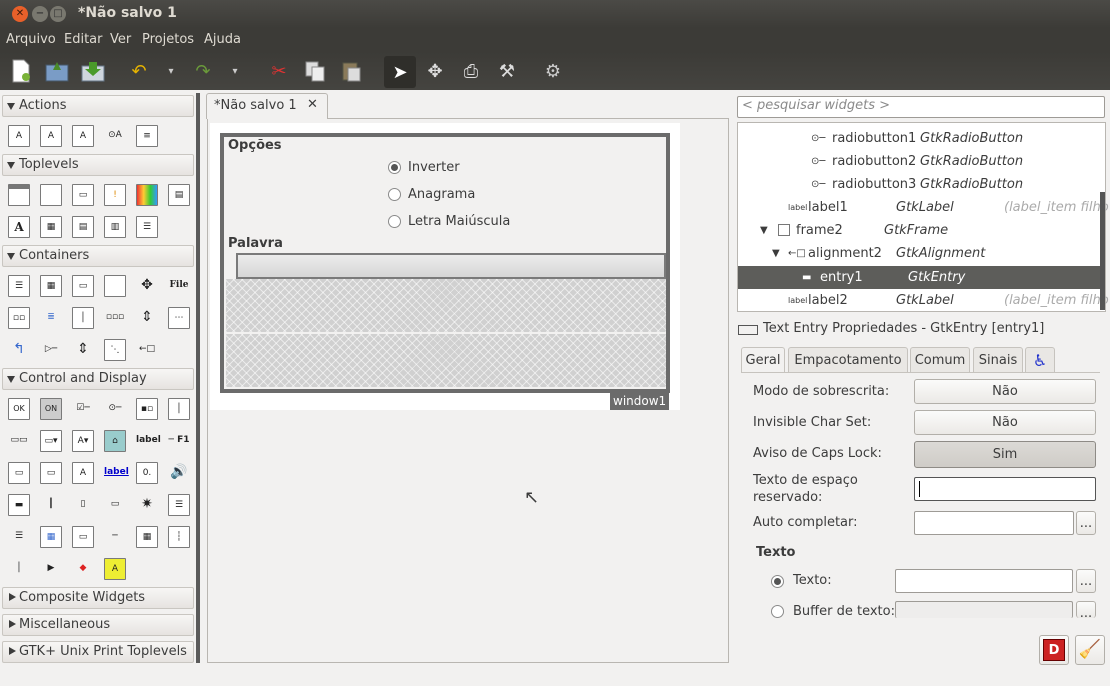  Describe the element at coordinates (923, 207) in the screenshot. I see `tree-row: label label1 GtkLabel (label_item filho` at that location.